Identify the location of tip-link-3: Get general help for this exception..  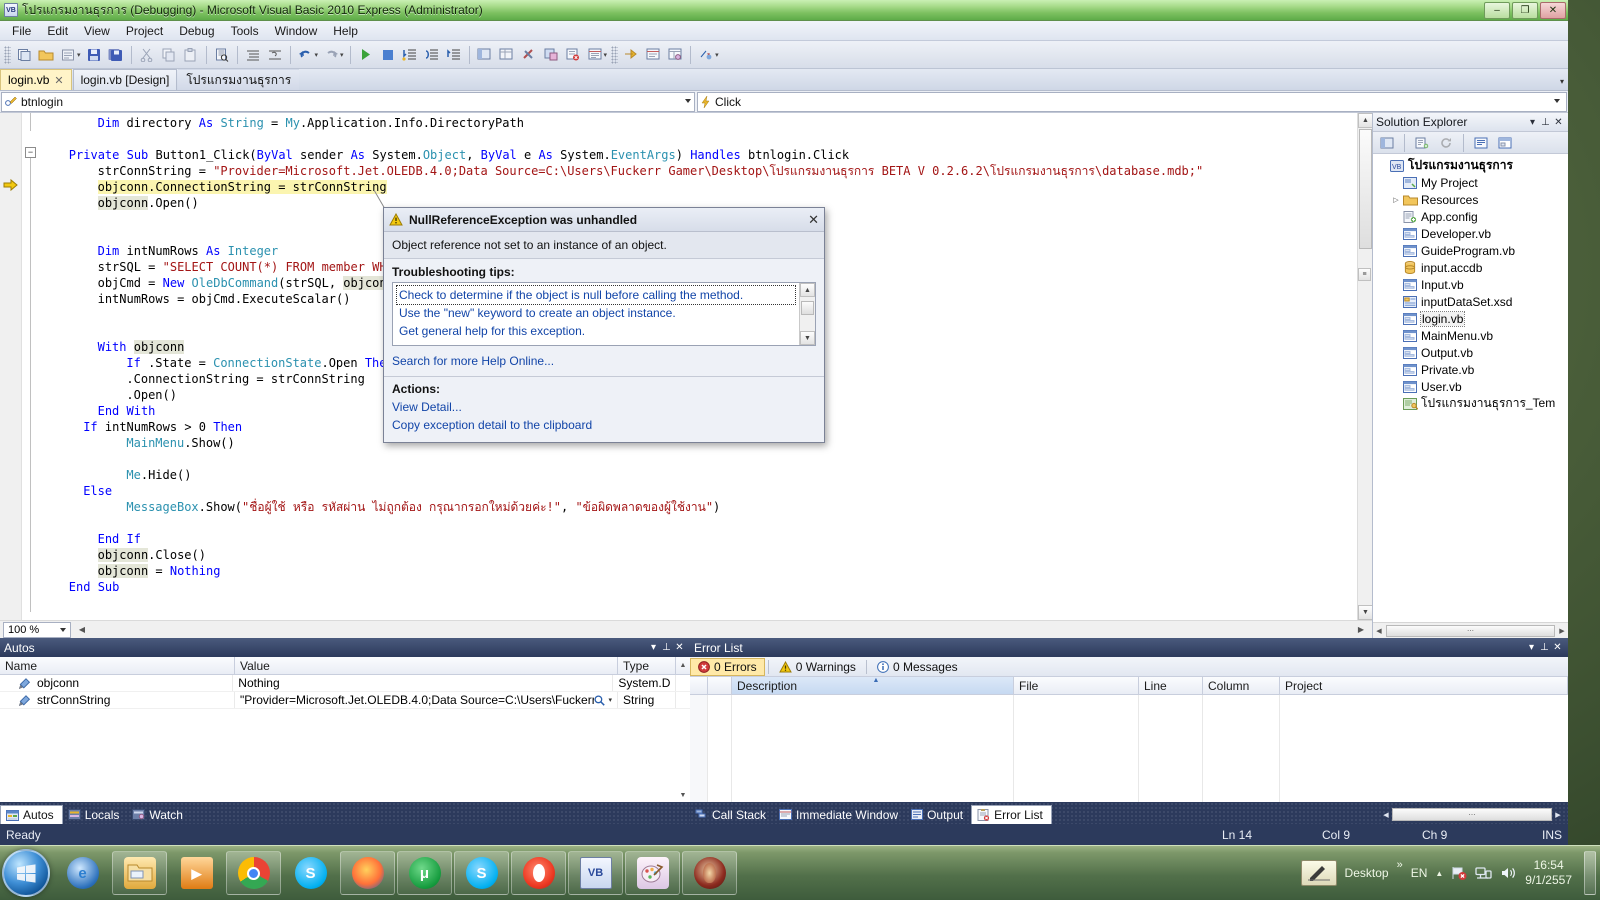
(596, 331).